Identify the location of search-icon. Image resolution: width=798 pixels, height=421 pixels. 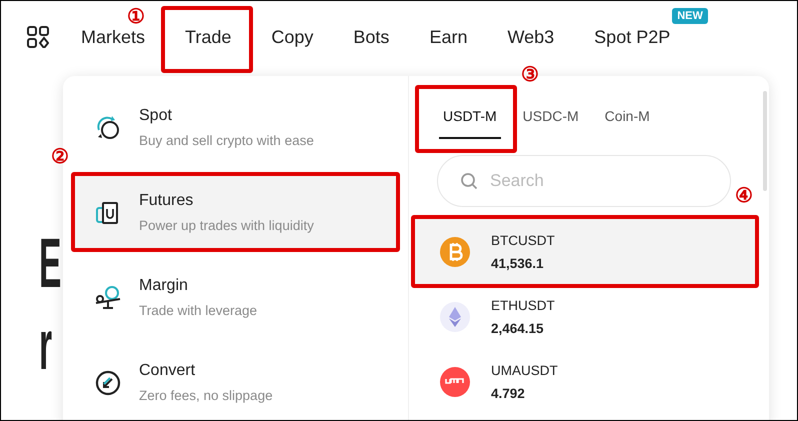
(469, 181).